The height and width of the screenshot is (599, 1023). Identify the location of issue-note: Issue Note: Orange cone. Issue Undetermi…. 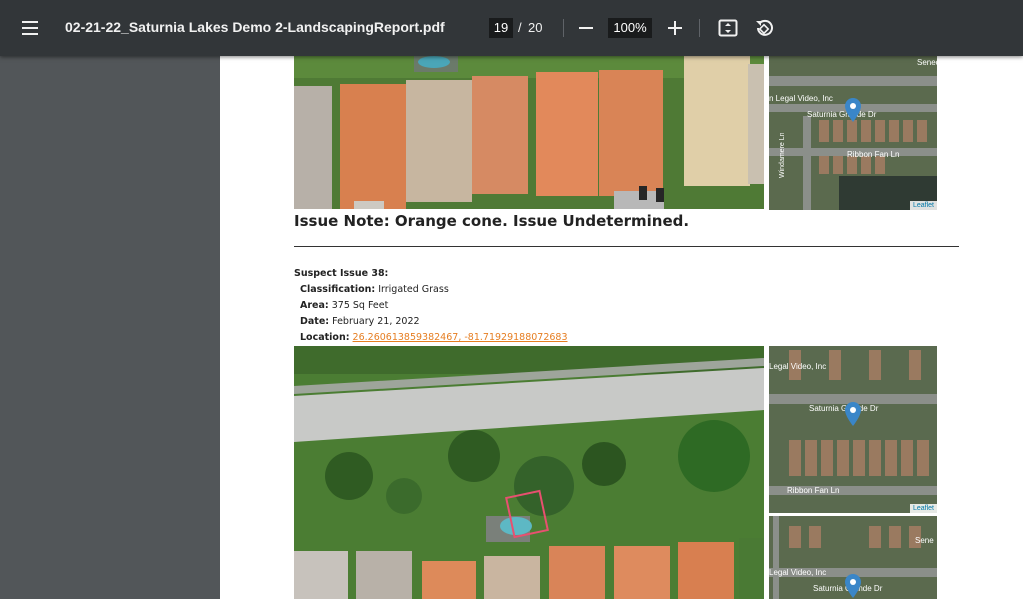
(492, 221).